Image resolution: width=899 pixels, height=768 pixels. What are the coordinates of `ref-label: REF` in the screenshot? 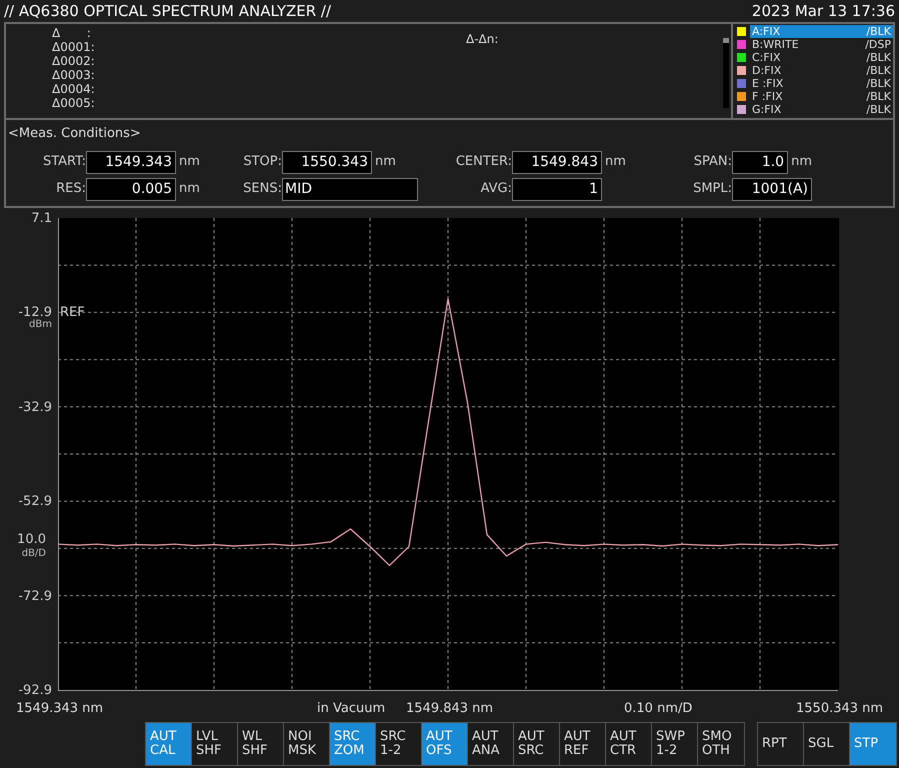 It's located at (72, 313).